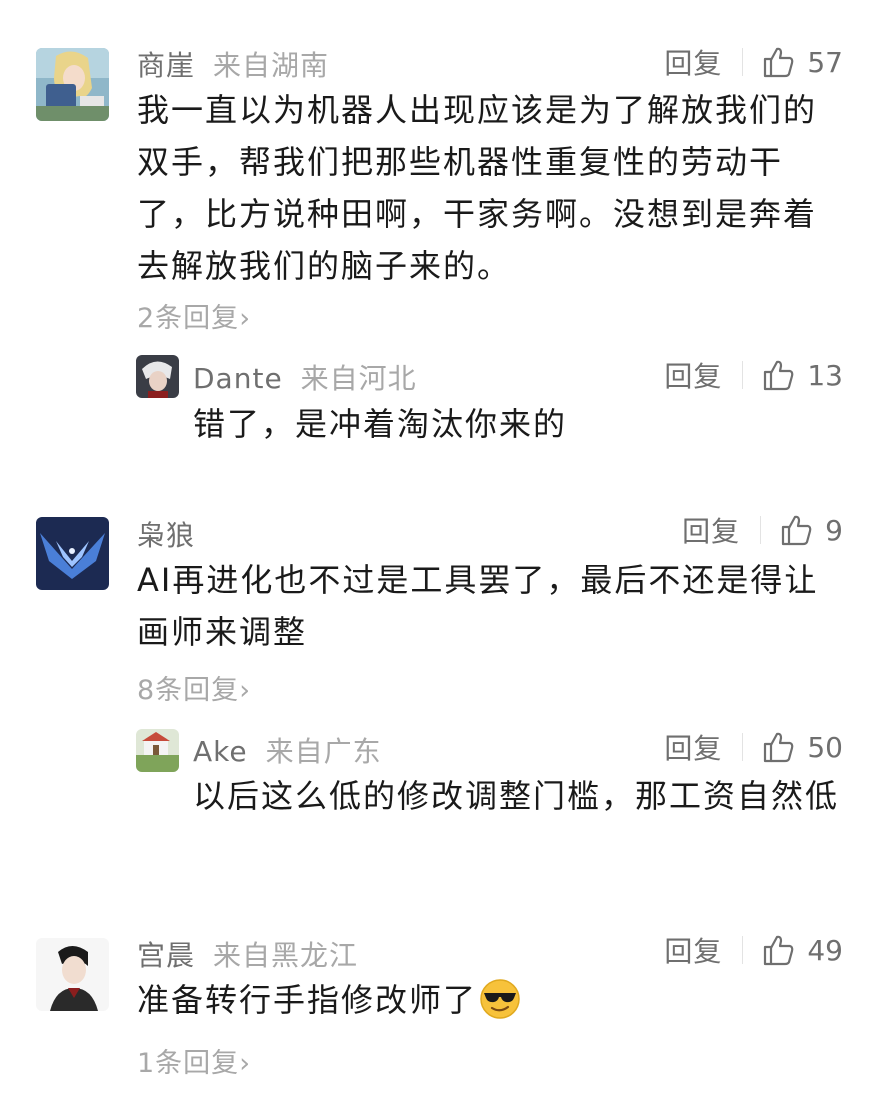 This screenshot has width=883, height=1114. What do you see at coordinates (188, 690) in the screenshot?
I see `more-replies-label: 8条回复` at bounding box center [188, 690].